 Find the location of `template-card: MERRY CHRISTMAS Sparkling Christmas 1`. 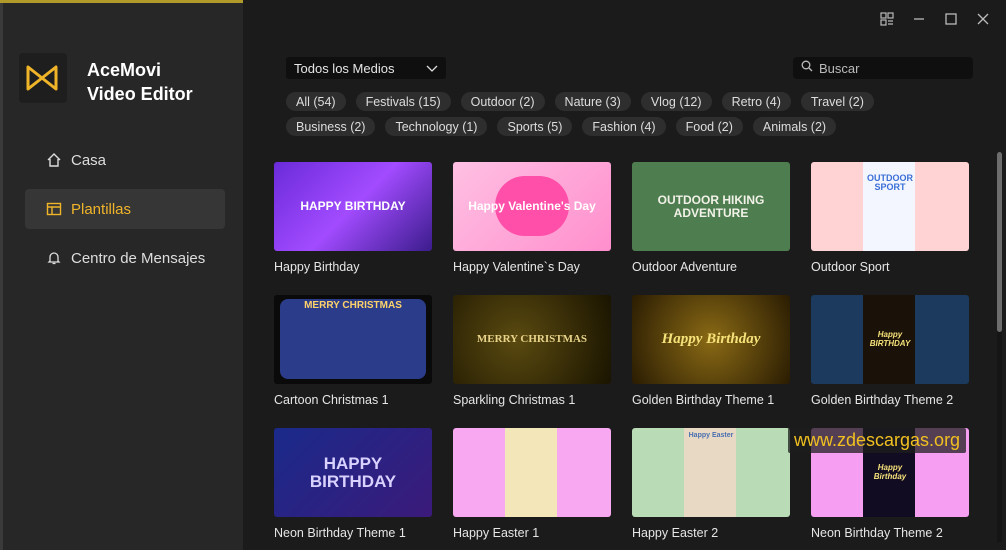

template-card: MERRY CHRISTMAS Sparkling Christmas 1 is located at coordinates (532, 361).